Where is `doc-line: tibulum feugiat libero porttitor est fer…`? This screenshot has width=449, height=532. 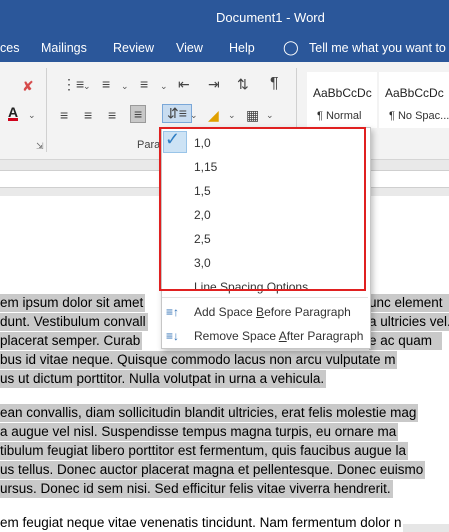 doc-line: tibulum feugiat libero porttitor est fer… is located at coordinates (204, 451).